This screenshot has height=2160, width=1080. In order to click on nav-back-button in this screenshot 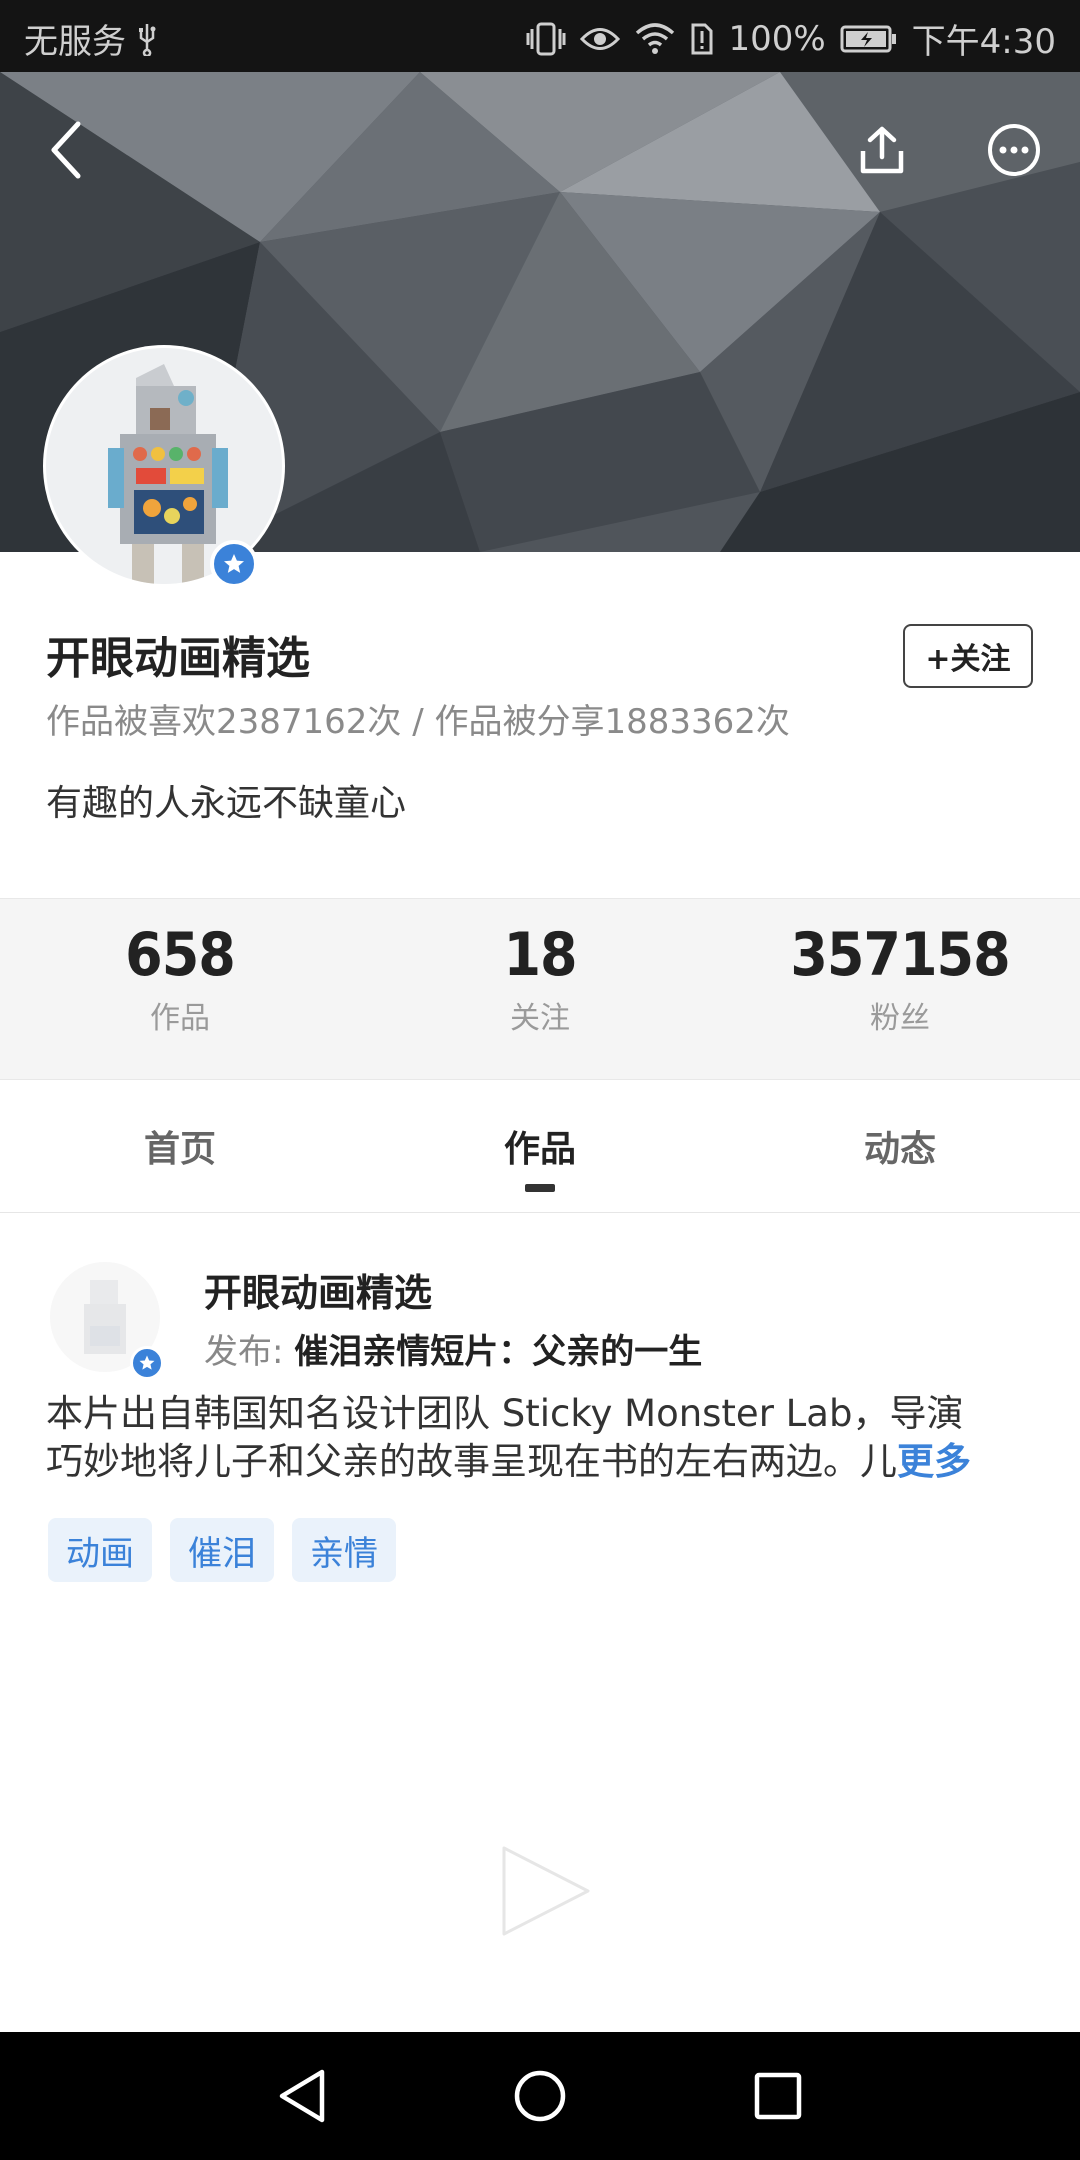, I will do `click(302, 2096)`.